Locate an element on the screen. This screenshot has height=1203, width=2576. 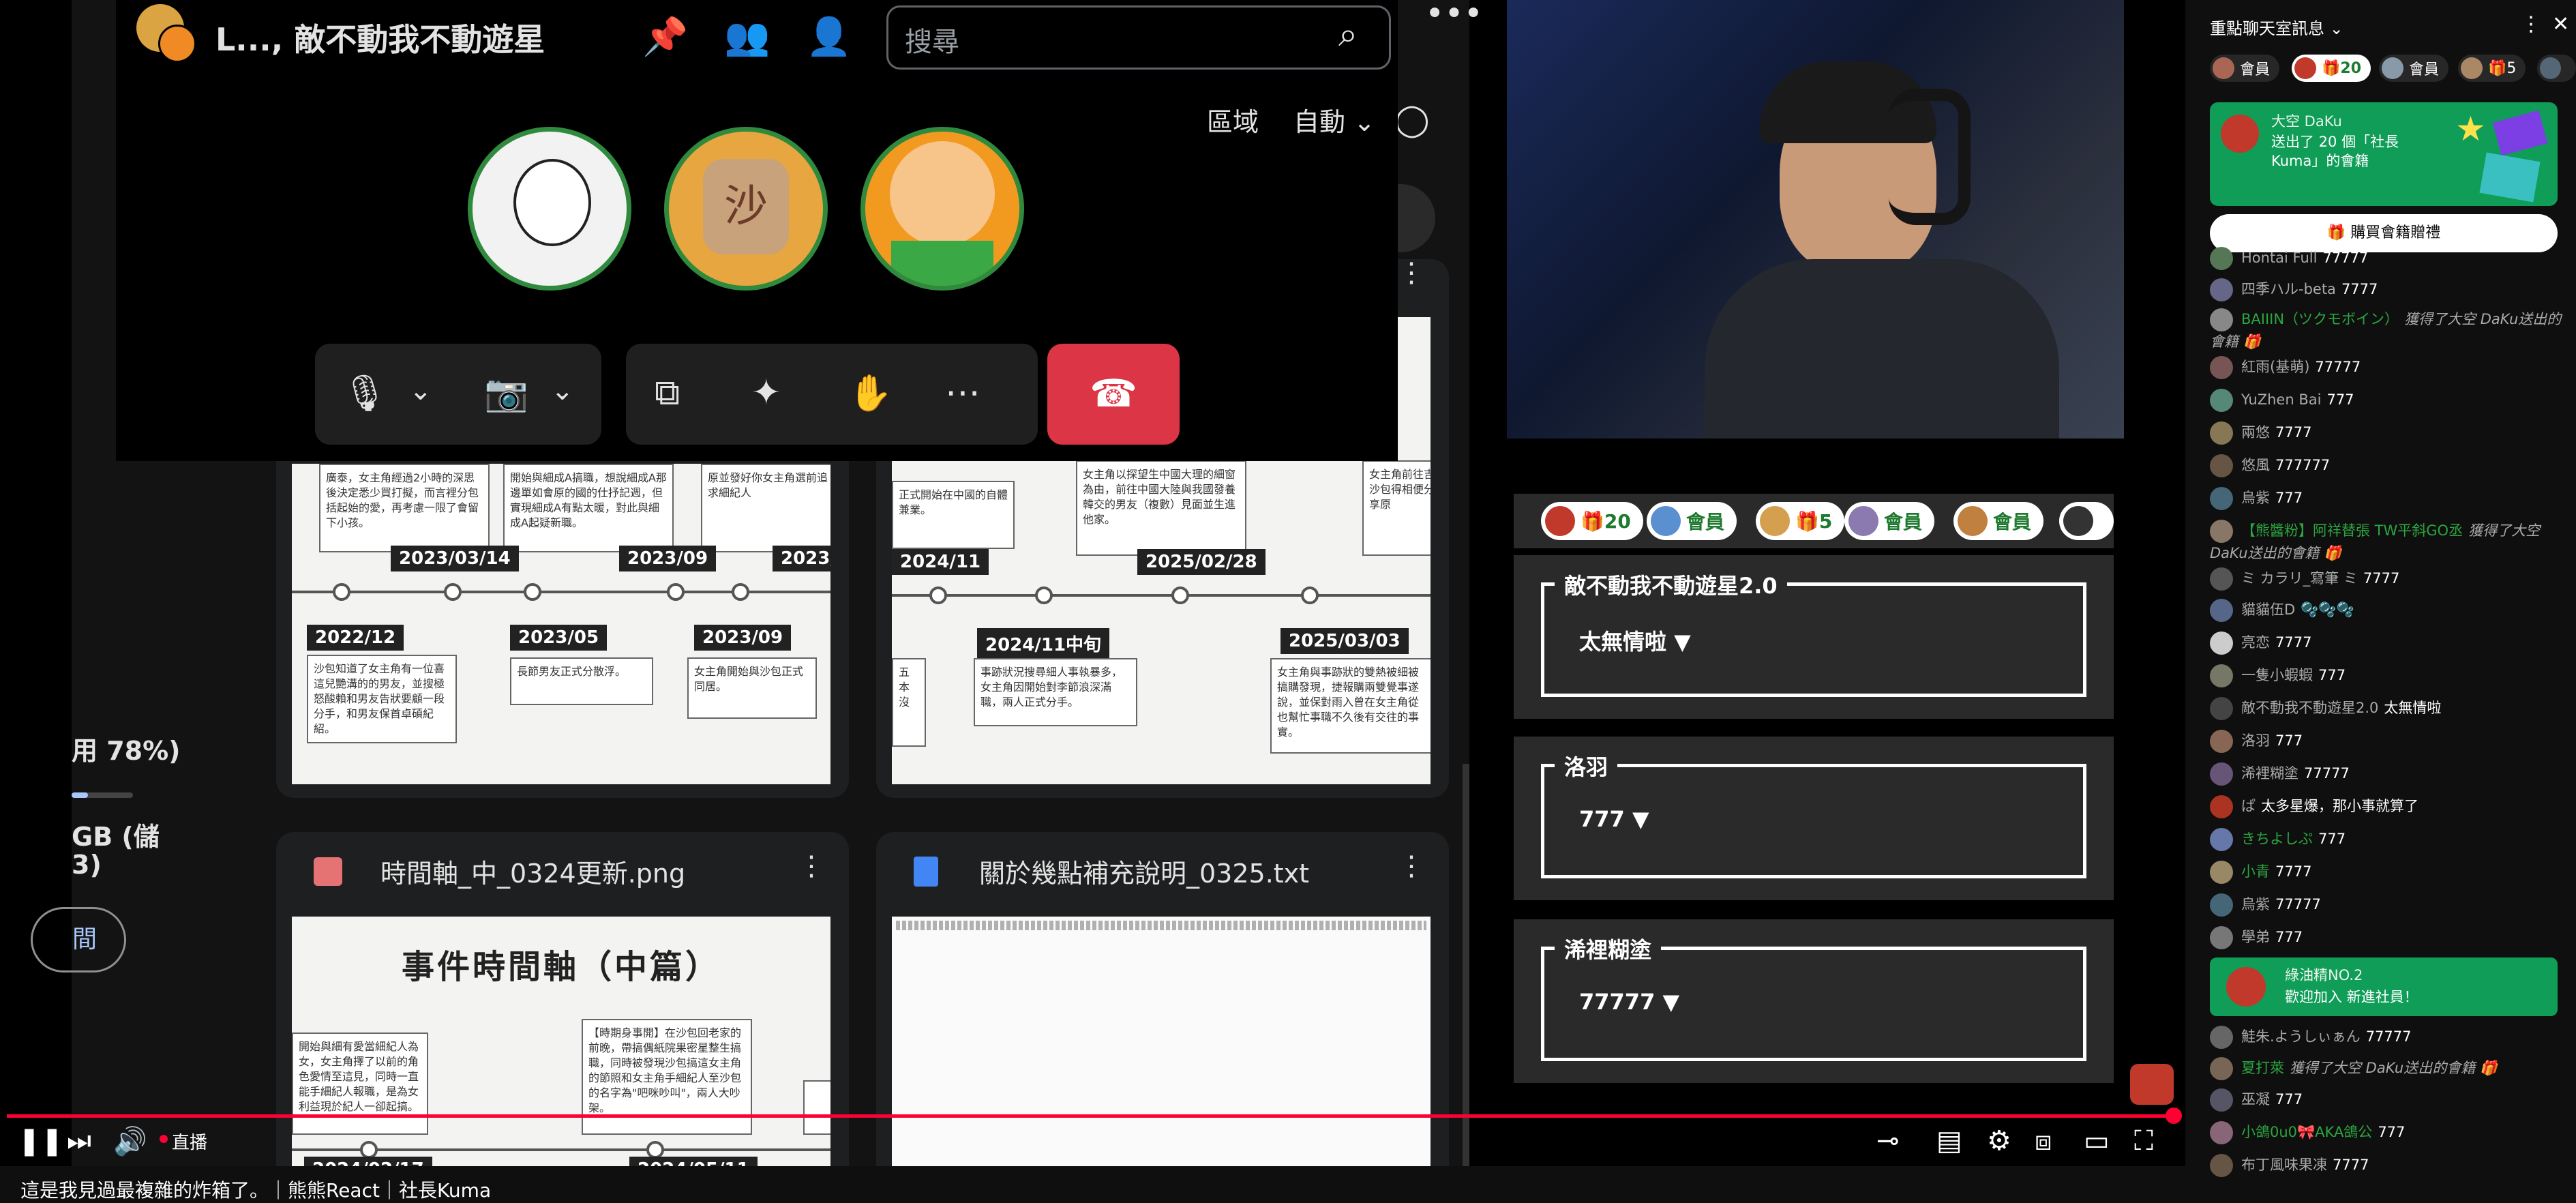
search-input: 搜尋 ⌕ is located at coordinates (1138, 37).